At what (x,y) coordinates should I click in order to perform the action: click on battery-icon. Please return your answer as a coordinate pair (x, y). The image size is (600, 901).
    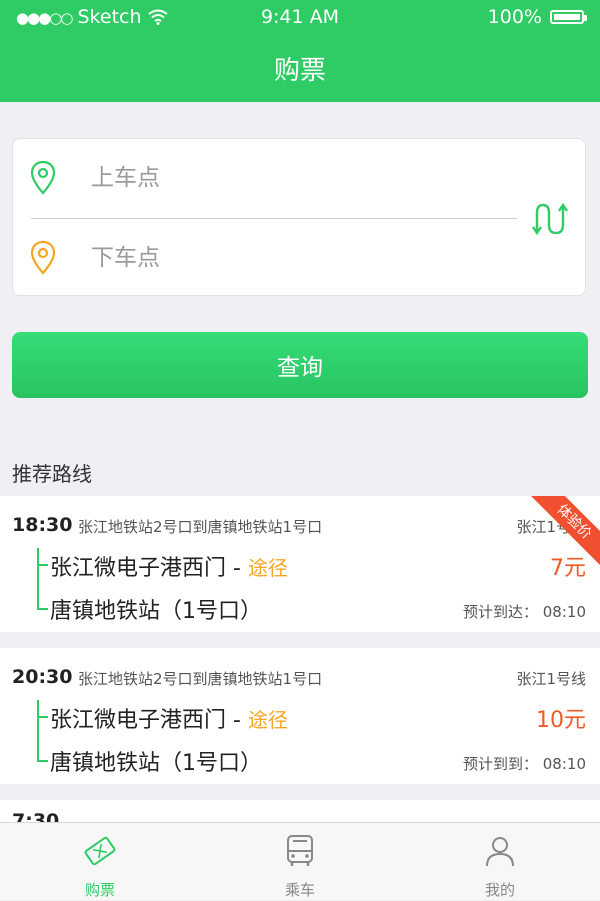
    Looking at the image, I should click on (568, 17).